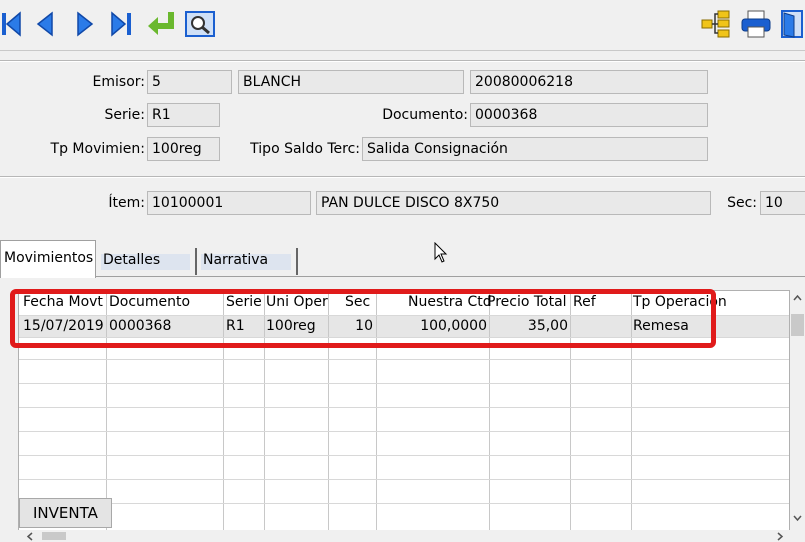 The image size is (805, 542). What do you see at coordinates (183, 149) in the screenshot?
I see `tp-movimiento-field: 100reg` at bounding box center [183, 149].